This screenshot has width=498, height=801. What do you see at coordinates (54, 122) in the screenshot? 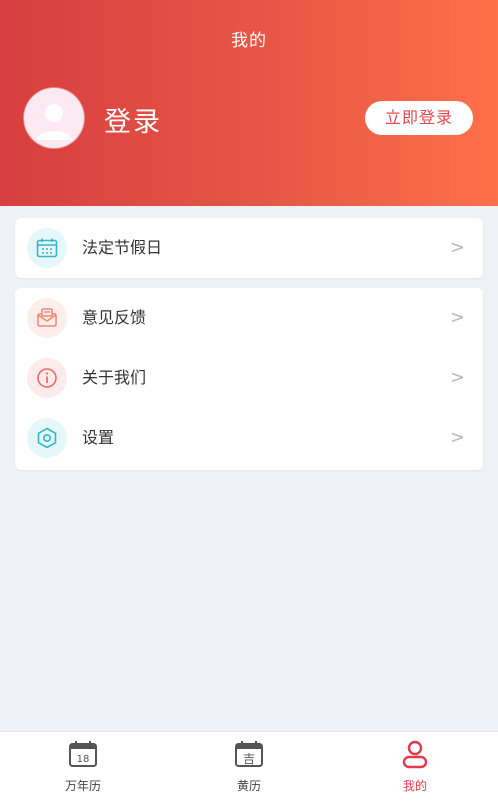
I see `user-avatar-icon` at bounding box center [54, 122].